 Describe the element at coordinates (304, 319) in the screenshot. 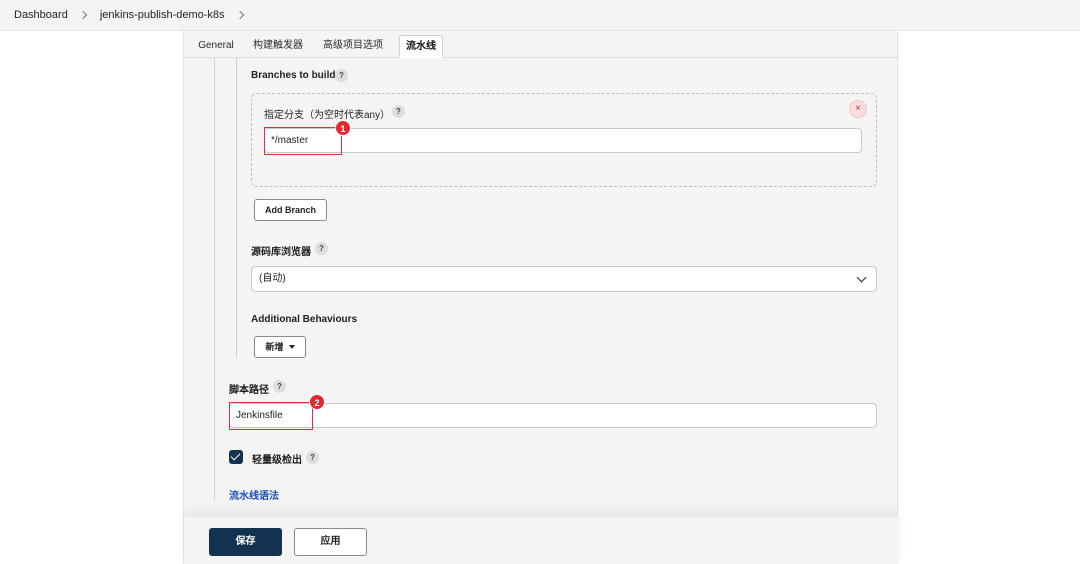

I see `additional-behaviours-label: Additional Behaviours` at that location.